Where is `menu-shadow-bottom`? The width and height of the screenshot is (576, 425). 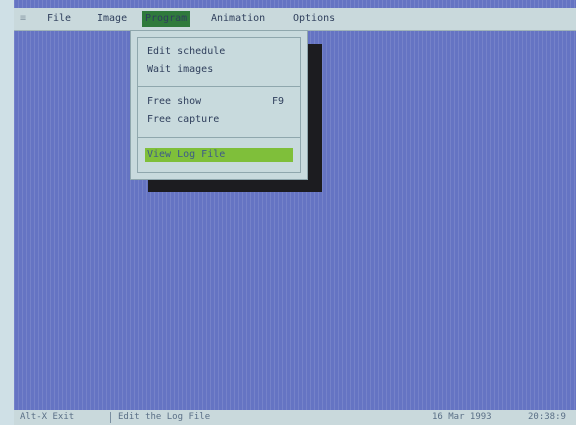
menu-shadow-bottom is located at coordinates (235, 185).